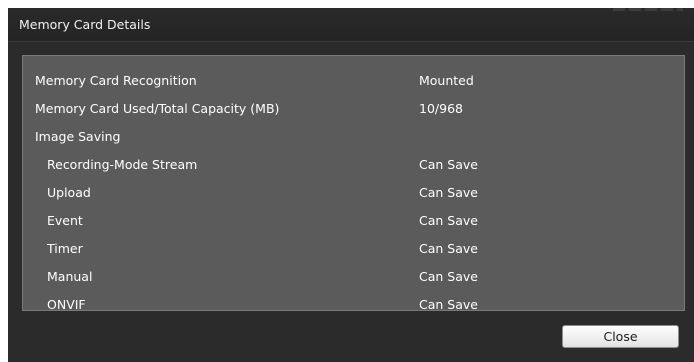  Describe the element at coordinates (116, 80) in the screenshot. I see `detail-label: Memory Card Recognition` at that location.